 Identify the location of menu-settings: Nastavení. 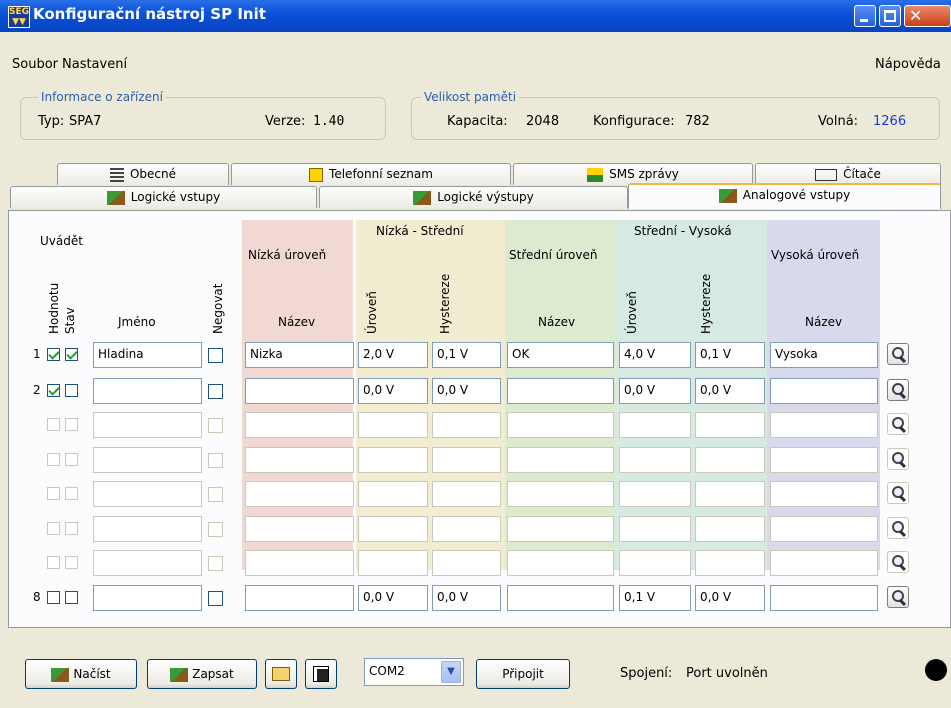
(94, 64).